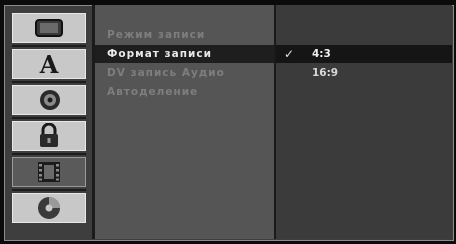 This screenshot has height=244, width=456. I want to click on sidebar-item-language: A, so click(49, 64).